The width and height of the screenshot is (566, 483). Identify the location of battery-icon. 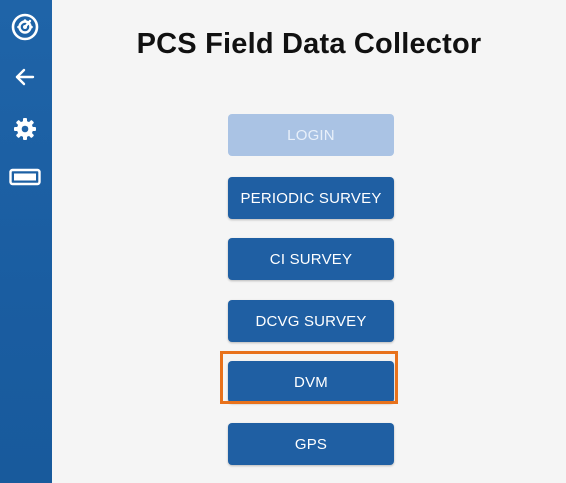
(25, 177).